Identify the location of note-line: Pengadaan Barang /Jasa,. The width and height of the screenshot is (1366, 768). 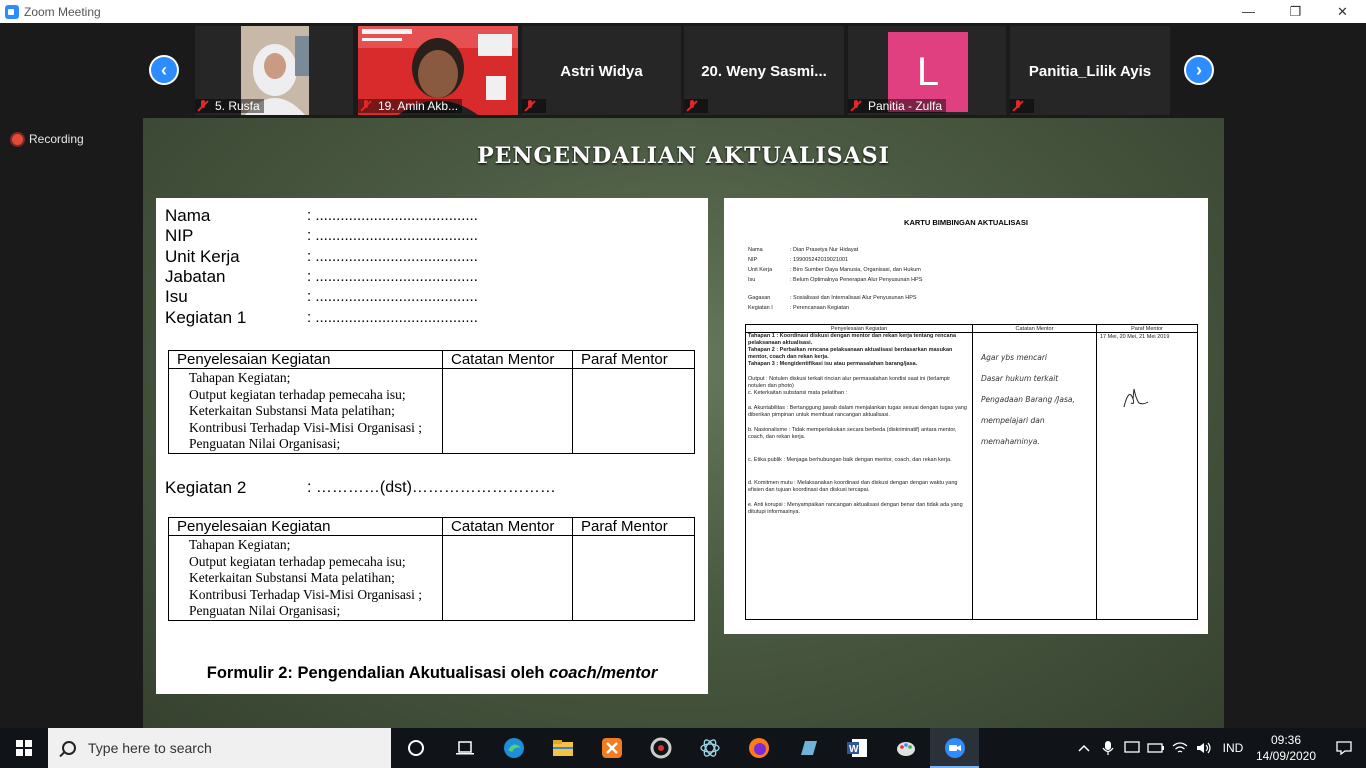
(1028, 399).